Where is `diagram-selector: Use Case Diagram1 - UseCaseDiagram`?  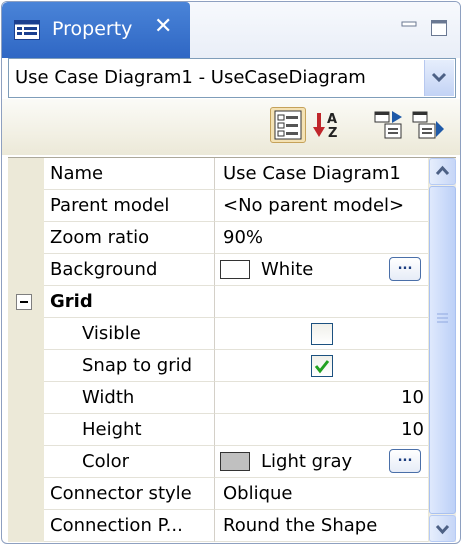 diagram-selector: Use Case Diagram1 - UseCaseDiagram is located at coordinates (232, 78).